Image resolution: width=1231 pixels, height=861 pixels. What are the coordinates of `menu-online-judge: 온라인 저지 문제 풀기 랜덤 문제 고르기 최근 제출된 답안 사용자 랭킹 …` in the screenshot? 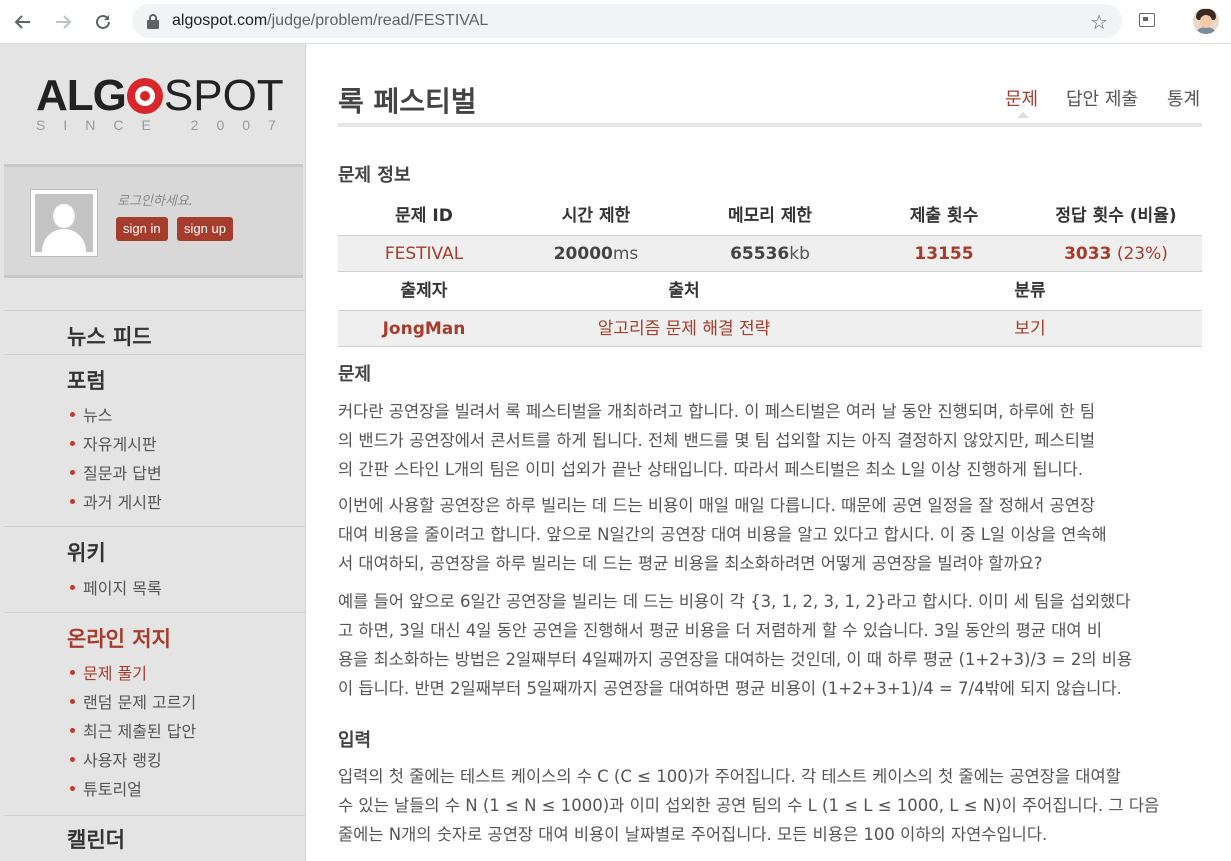 It's located at (155, 713).